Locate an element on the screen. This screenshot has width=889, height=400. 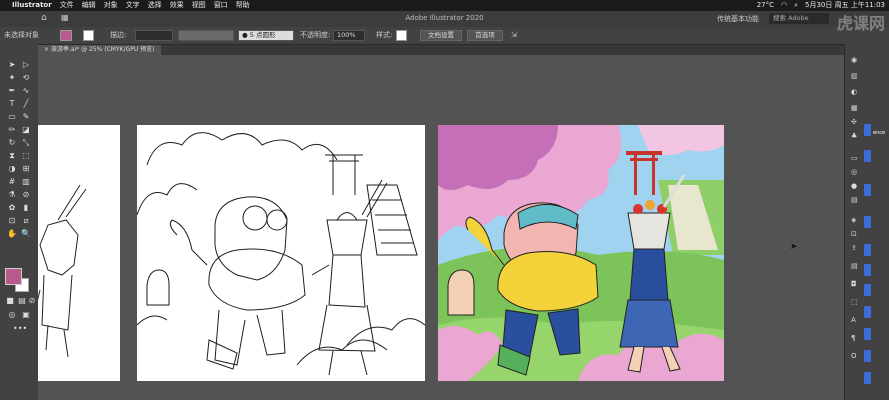
direct-selection-tool-icon: ▷ is located at coordinates (26, 65).